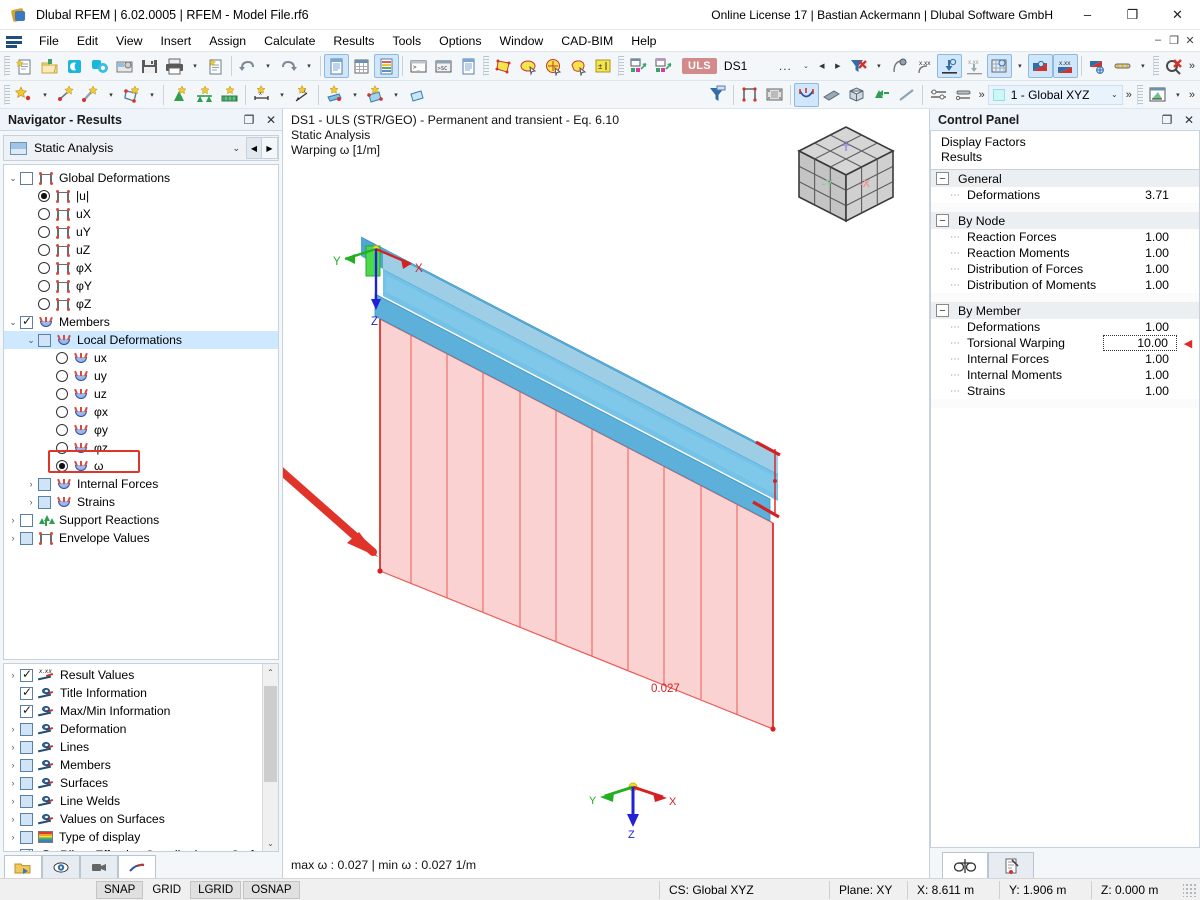 The width and height of the screenshot is (1200, 900). What do you see at coordinates (334, 95) in the screenshot?
I see `nodal-load-icon` at bounding box center [334, 95].